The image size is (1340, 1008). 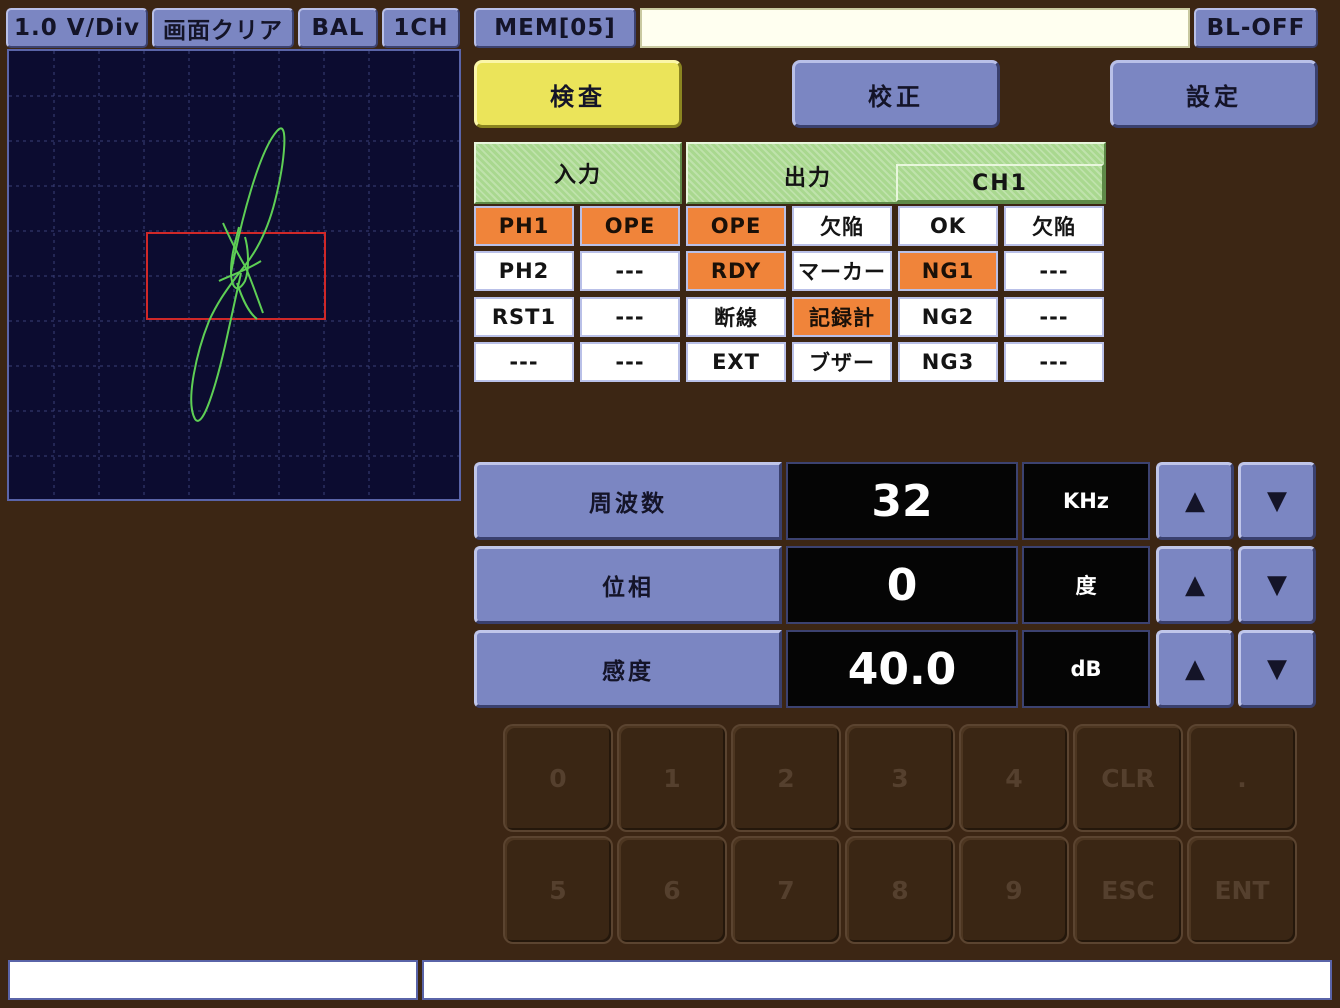 I want to click on lissajous-plot, so click(x=234, y=275).